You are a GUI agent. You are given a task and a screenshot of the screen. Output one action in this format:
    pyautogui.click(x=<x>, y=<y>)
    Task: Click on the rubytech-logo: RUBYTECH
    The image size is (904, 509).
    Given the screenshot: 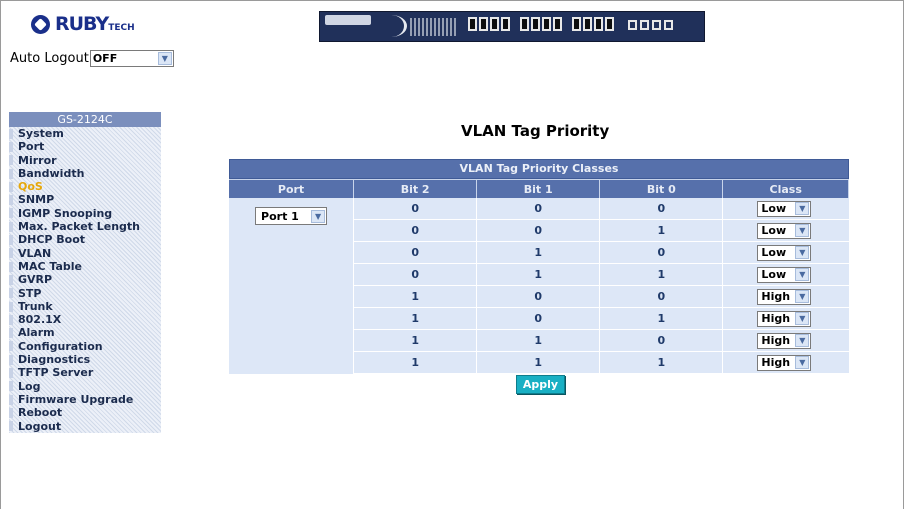 What is the action you would take?
    pyautogui.click(x=83, y=24)
    